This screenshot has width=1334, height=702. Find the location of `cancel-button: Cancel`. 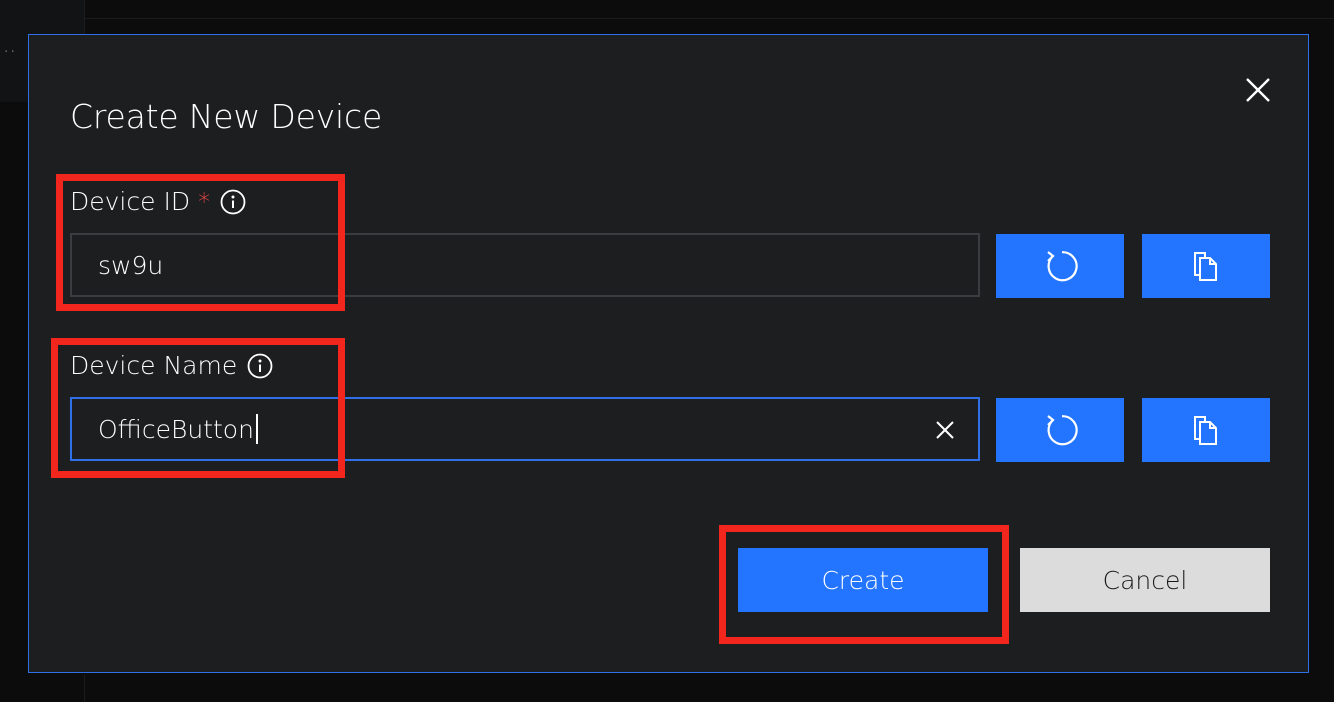

cancel-button: Cancel is located at coordinates (1145, 580).